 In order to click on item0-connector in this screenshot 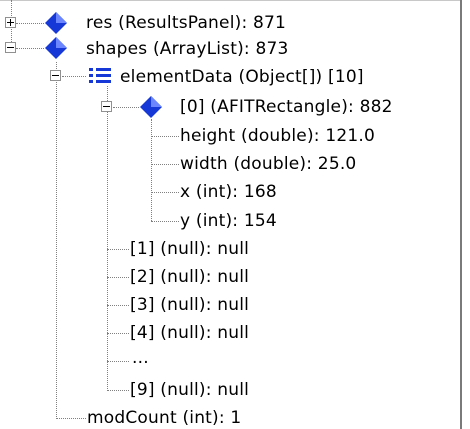, I will do `click(126, 107)`.